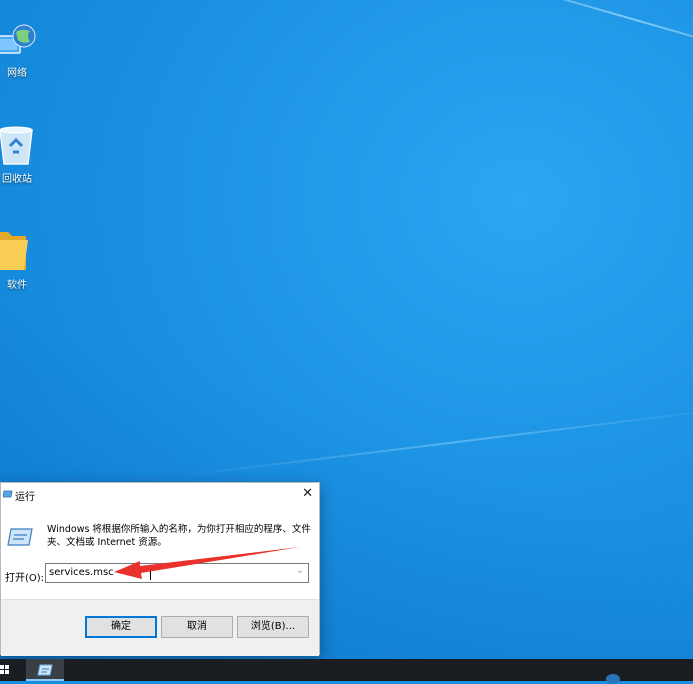 This screenshot has width=693, height=684. I want to click on taskbar-run-app, so click(45, 670).